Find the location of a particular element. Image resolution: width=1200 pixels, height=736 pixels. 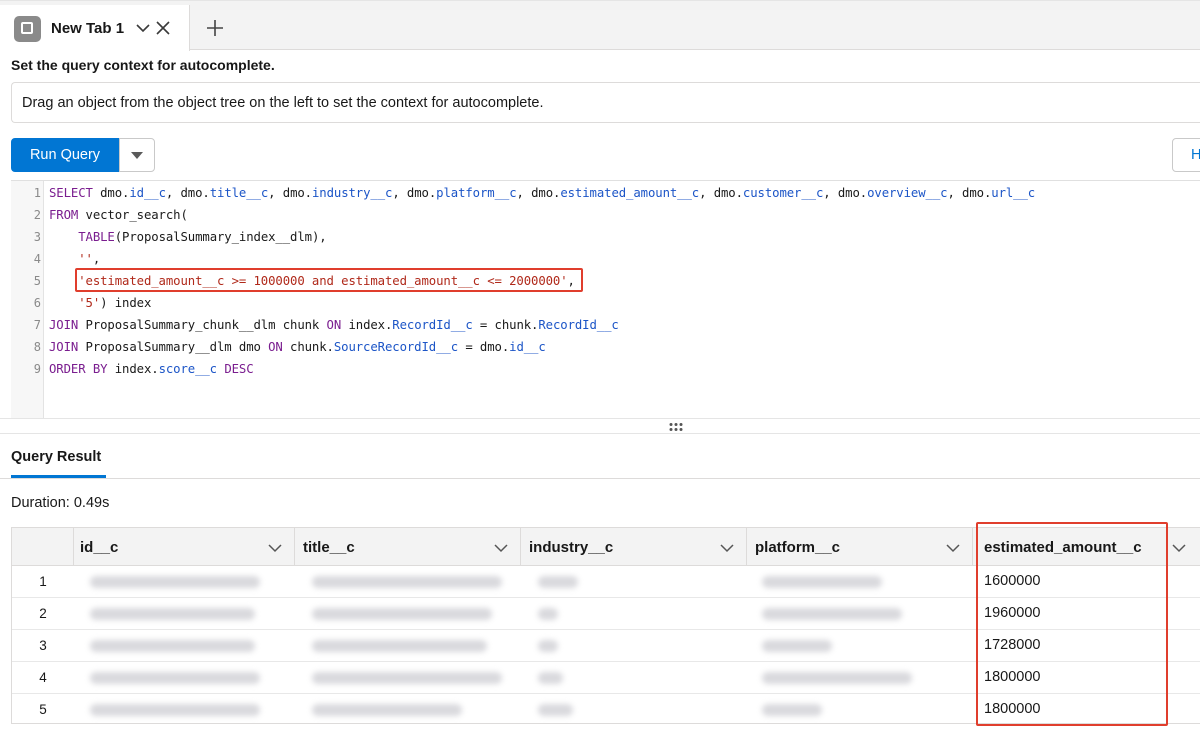

run-options-button is located at coordinates (137, 155).